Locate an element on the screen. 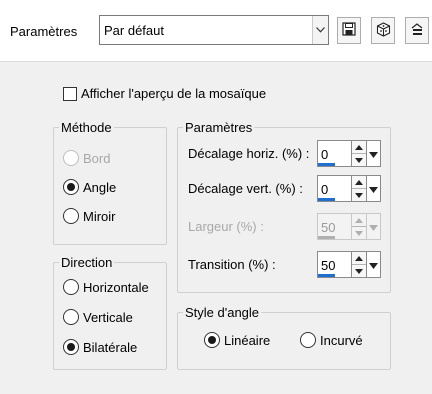  transition-input: 50 is located at coordinates (334, 264).